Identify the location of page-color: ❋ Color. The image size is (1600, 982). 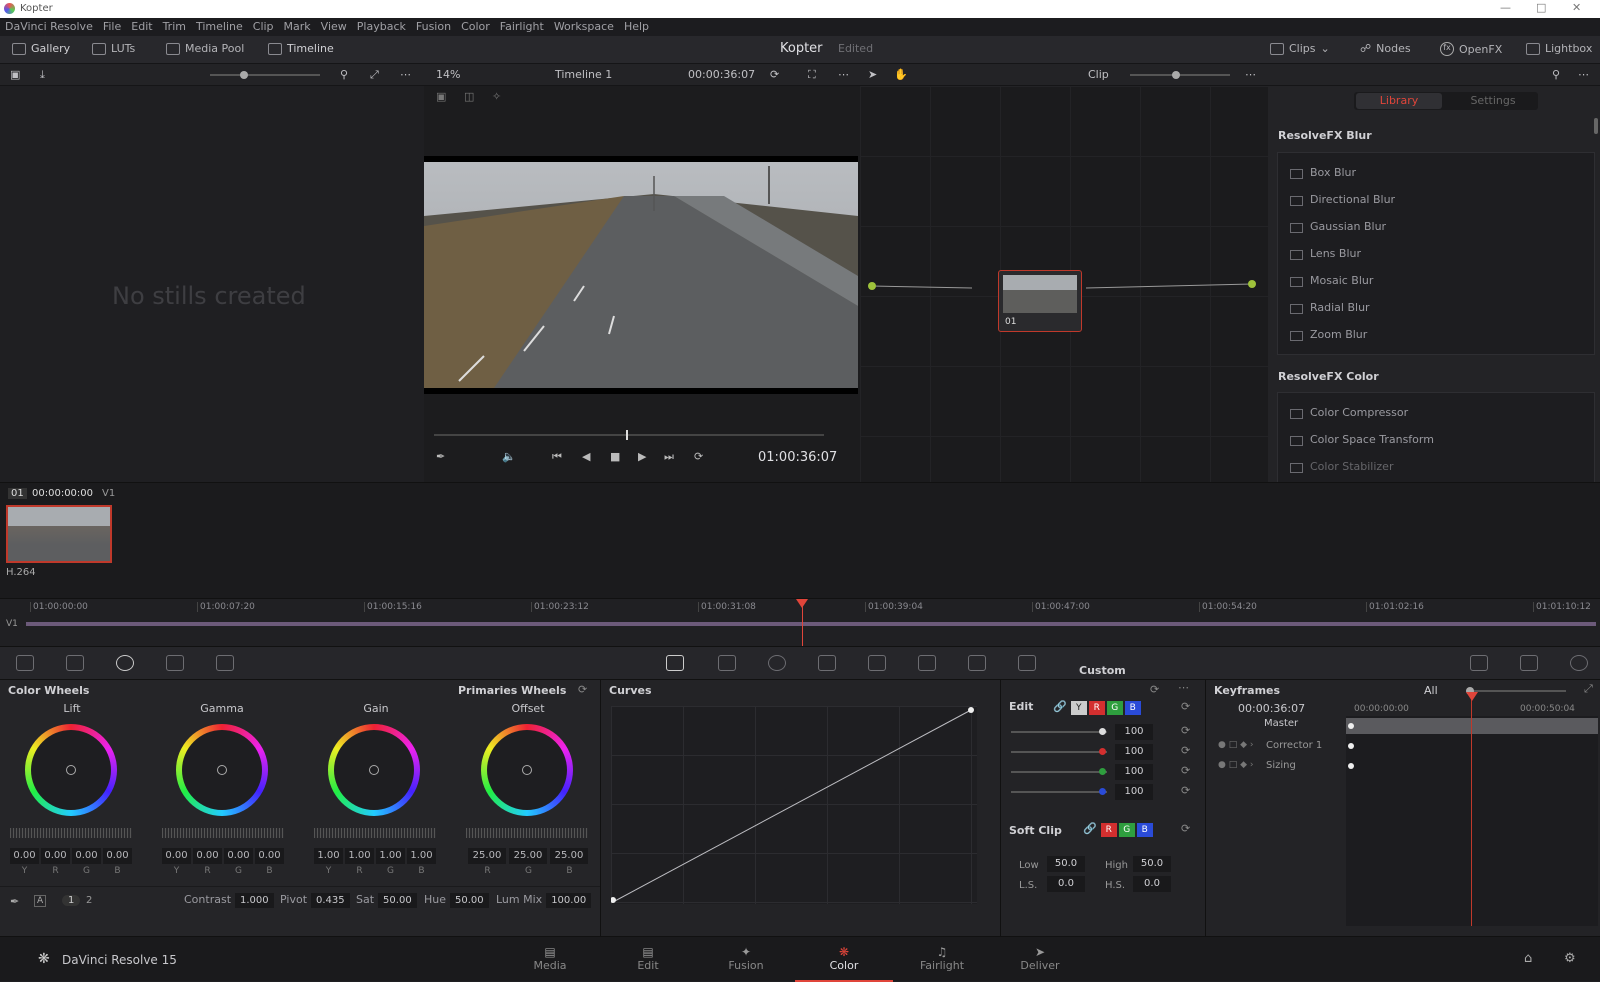
(844, 959).